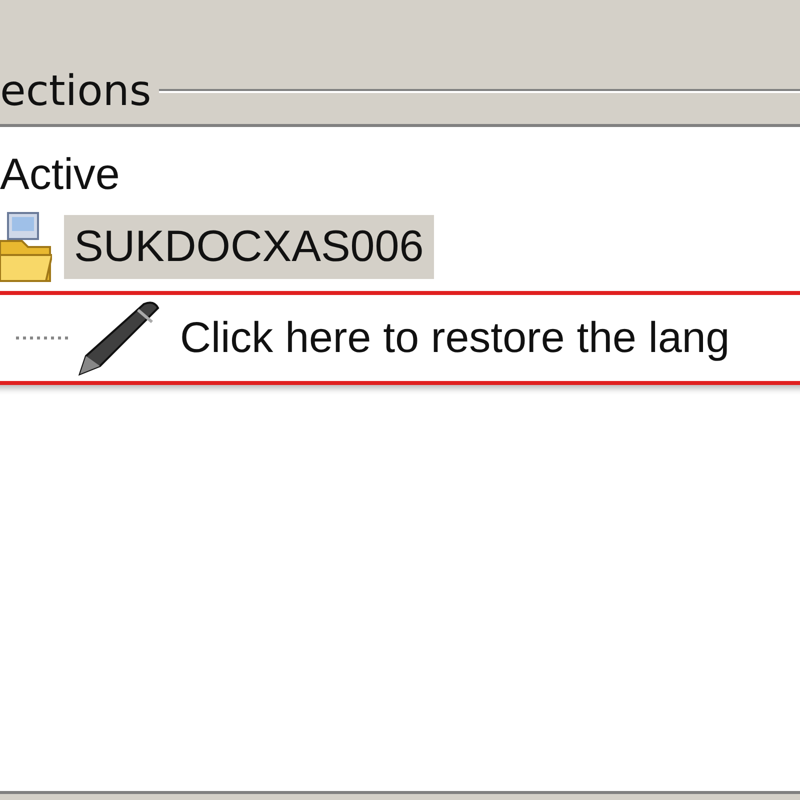  What do you see at coordinates (26, 247) in the screenshot?
I see `folder-icon` at bounding box center [26, 247].